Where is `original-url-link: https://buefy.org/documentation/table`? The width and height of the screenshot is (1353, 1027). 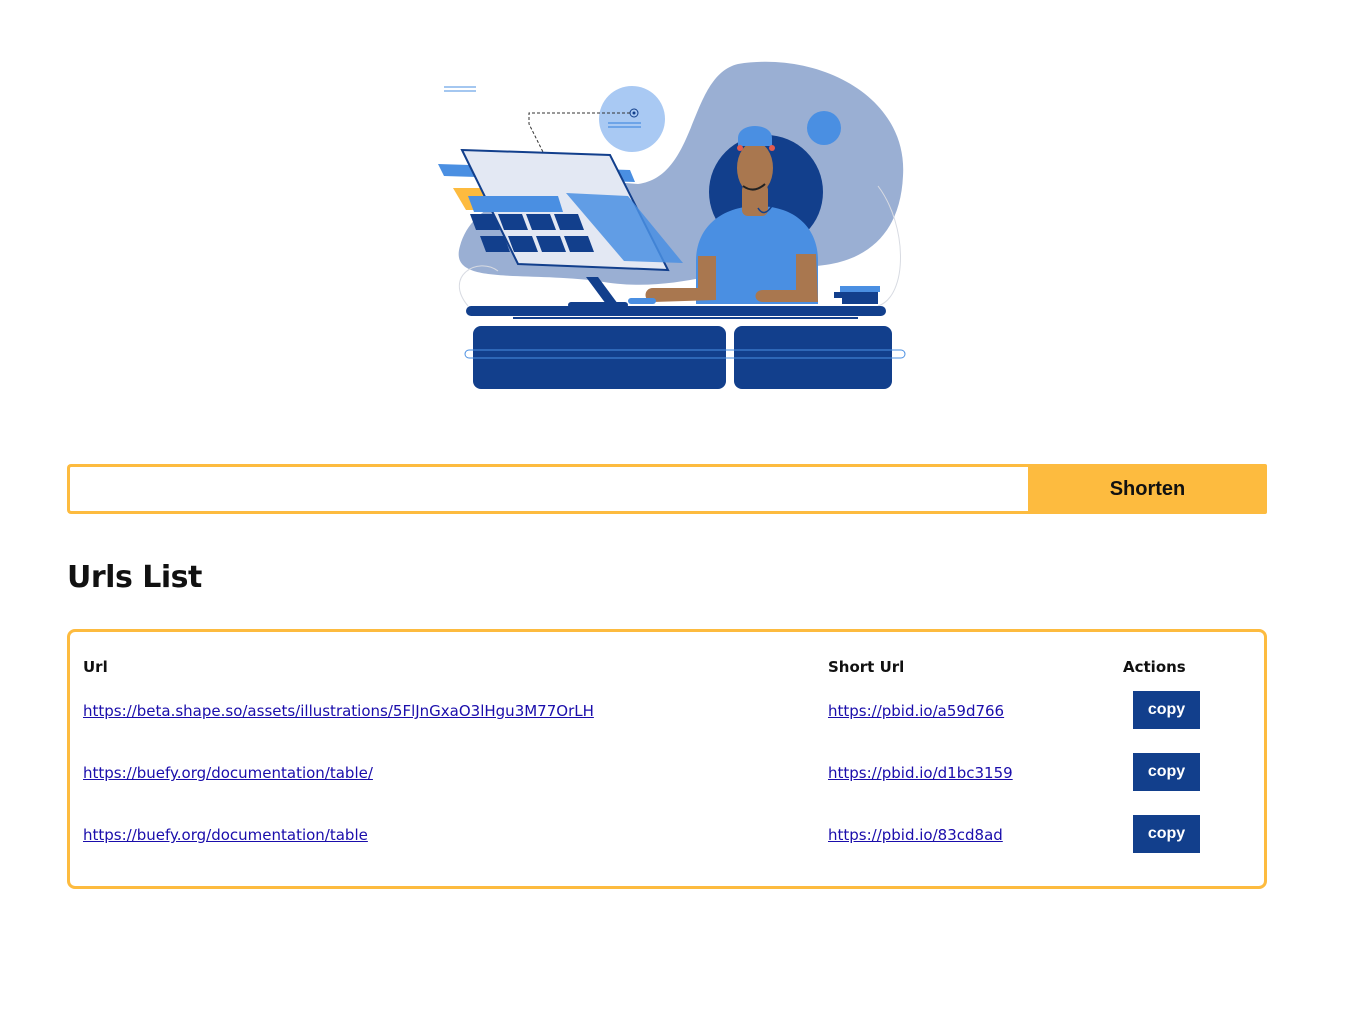 original-url-link: https://buefy.org/documentation/table is located at coordinates (225, 835).